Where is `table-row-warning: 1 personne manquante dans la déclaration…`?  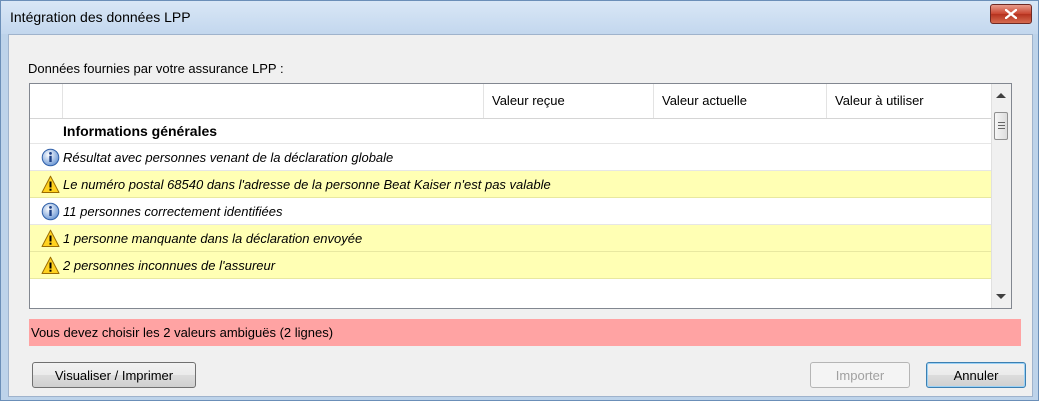
table-row-warning: 1 personne manquante dans la déclaration… is located at coordinates (515, 238).